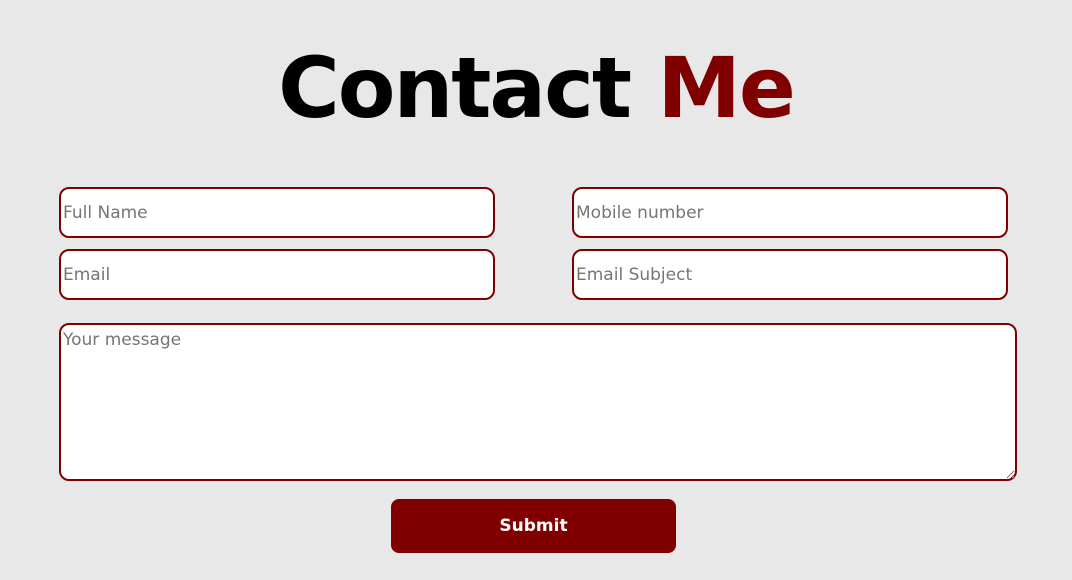 The width and height of the screenshot is (1072, 580). Describe the element at coordinates (277, 212) in the screenshot. I see `full-name-input` at that location.